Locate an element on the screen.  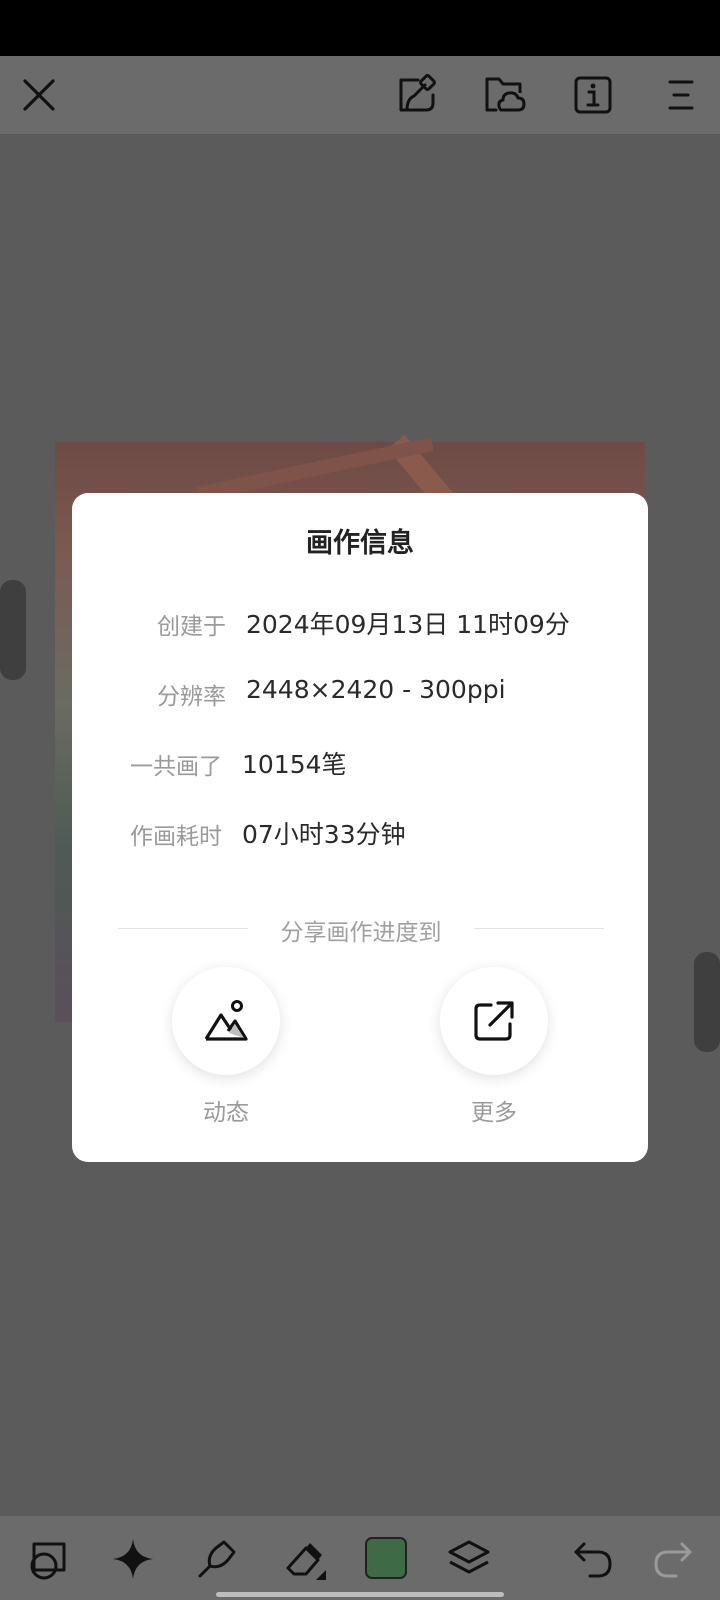
close-button is located at coordinates (39, 95).